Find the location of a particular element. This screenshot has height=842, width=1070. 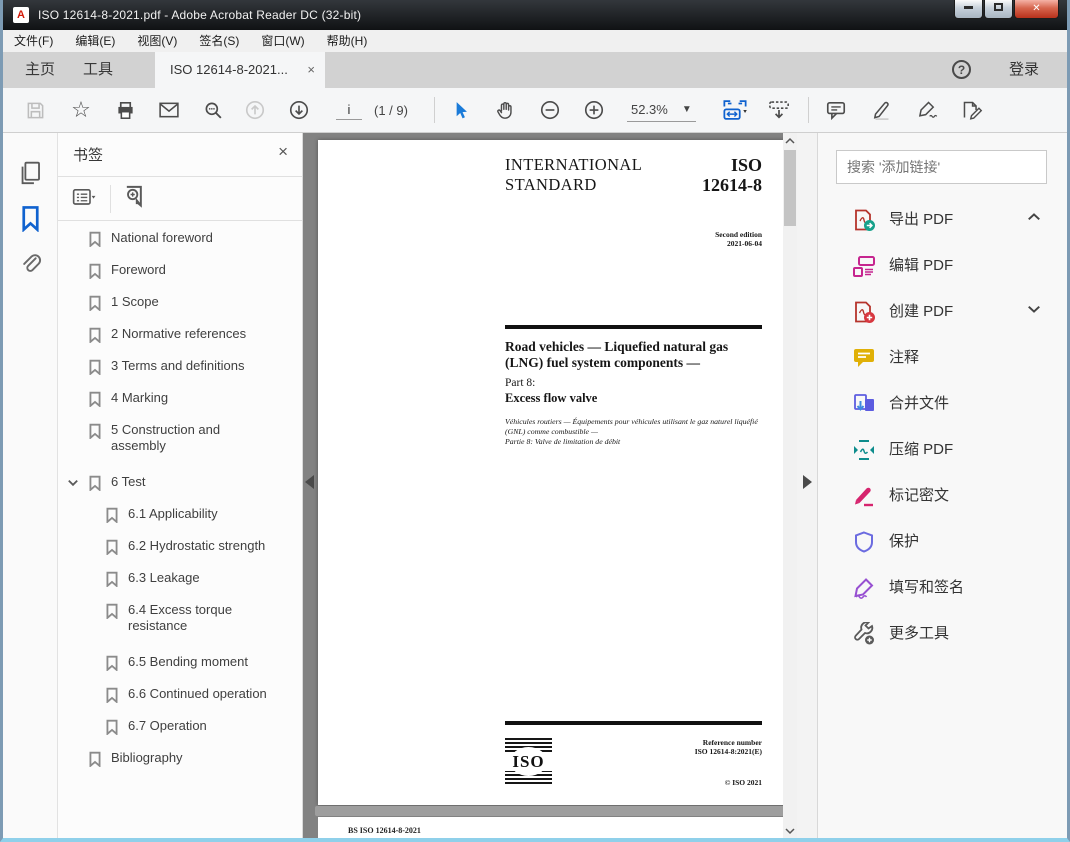

zoom-out-button is located at coordinates (550, 110).